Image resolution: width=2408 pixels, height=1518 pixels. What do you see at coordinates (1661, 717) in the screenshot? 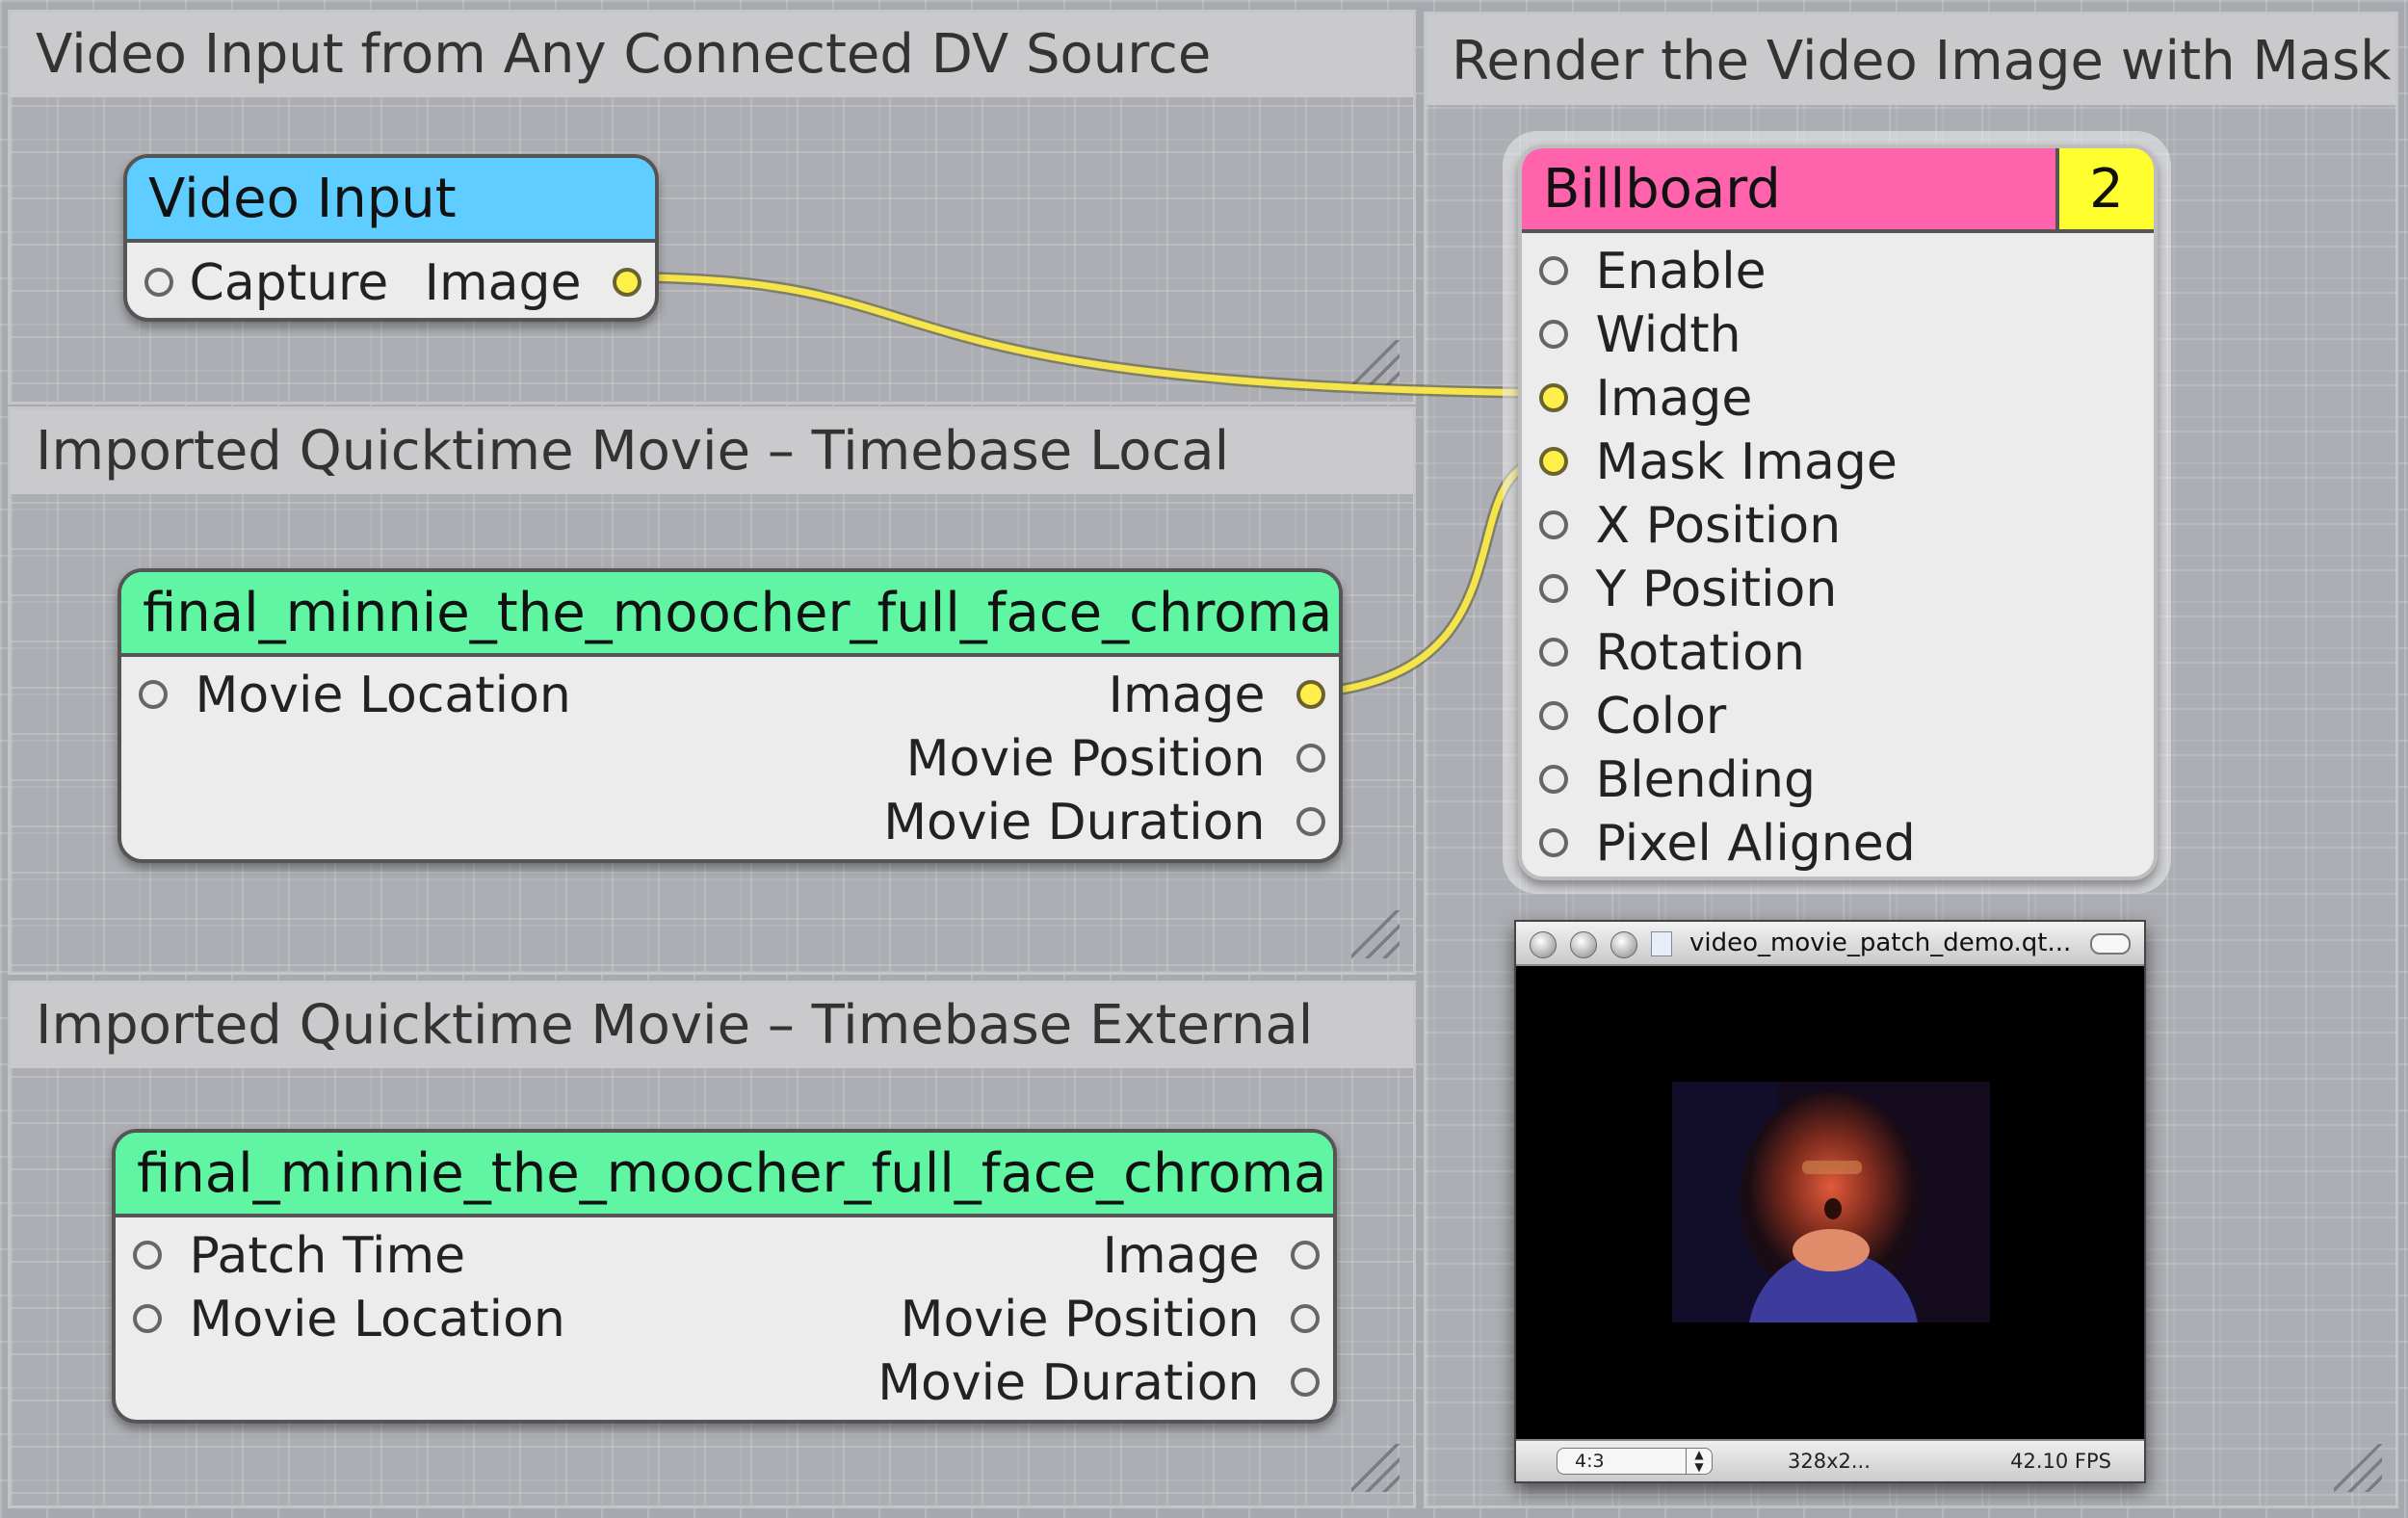
I see `port-label: Color` at bounding box center [1661, 717].